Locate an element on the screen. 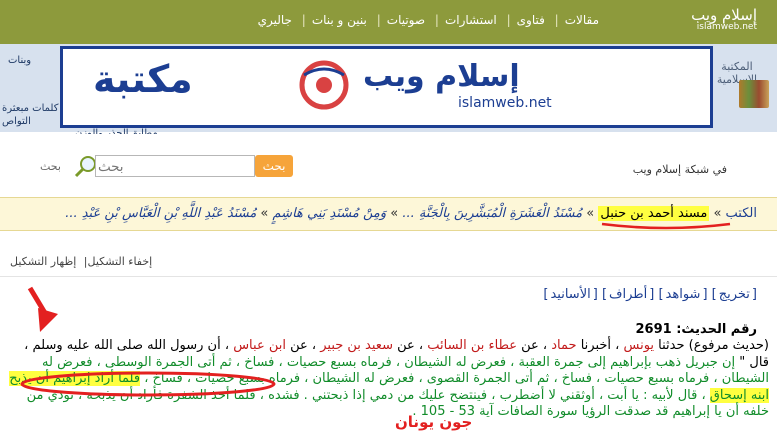 The height and width of the screenshot is (440, 777). nav-item-audio: صوتيات is located at coordinates (406, 20).